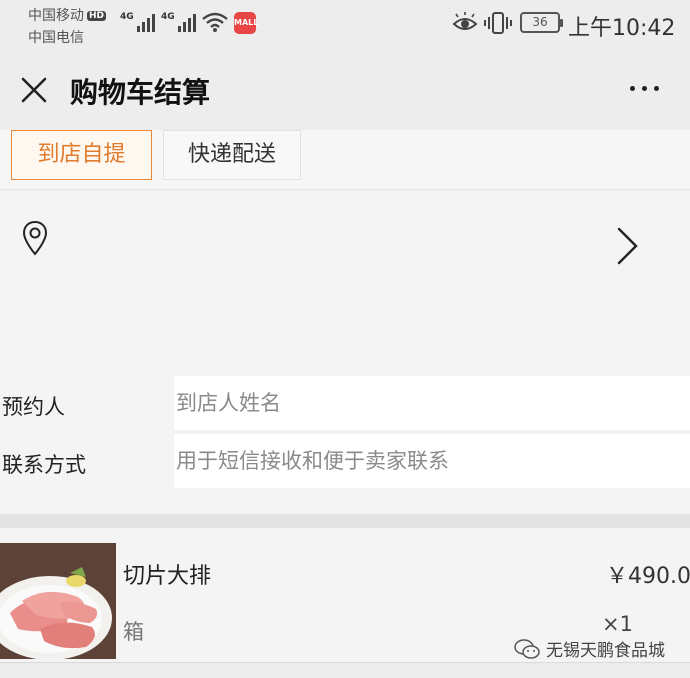 This screenshot has height=678, width=690. What do you see at coordinates (58, 601) in the screenshot?
I see `product-image` at bounding box center [58, 601].